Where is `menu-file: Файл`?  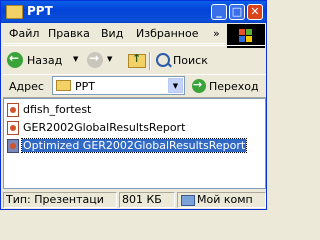
menu-file: Файл is located at coordinates (24, 33).